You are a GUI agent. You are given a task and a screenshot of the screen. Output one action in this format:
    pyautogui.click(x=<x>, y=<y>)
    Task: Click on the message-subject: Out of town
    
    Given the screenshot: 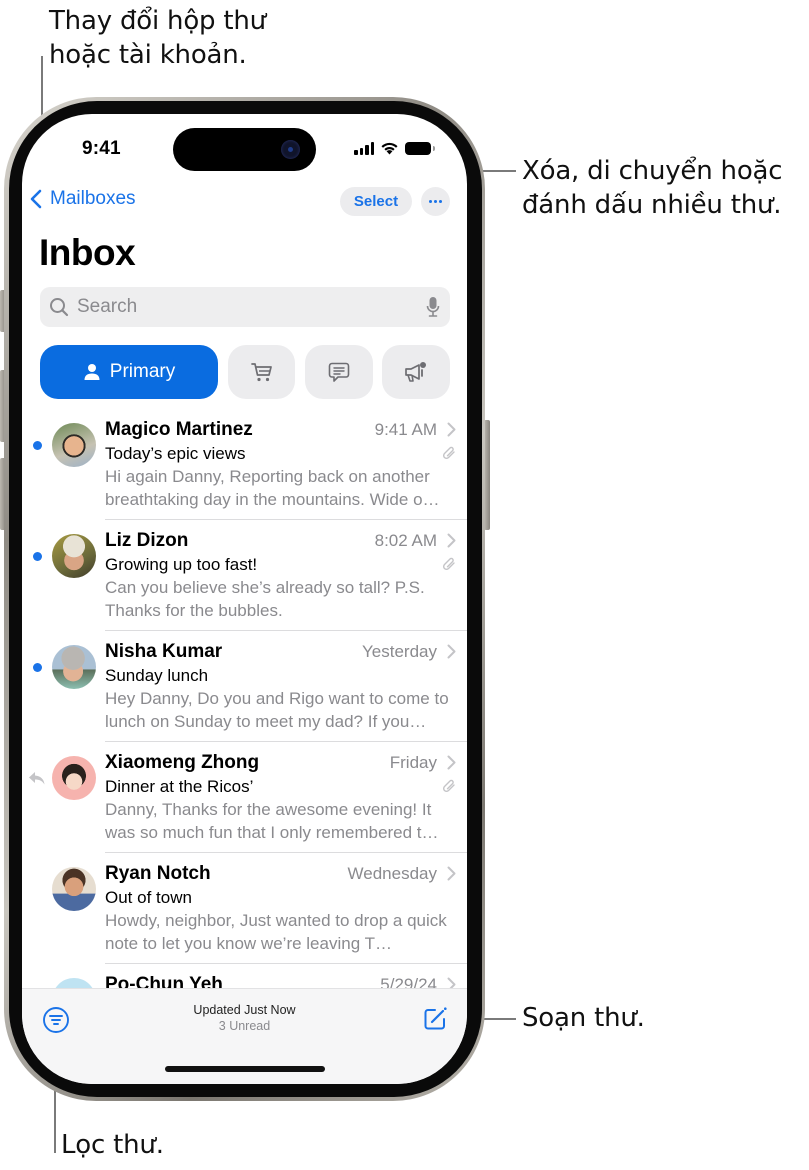 What is the action you would take?
    pyautogui.click(x=148, y=897)
    